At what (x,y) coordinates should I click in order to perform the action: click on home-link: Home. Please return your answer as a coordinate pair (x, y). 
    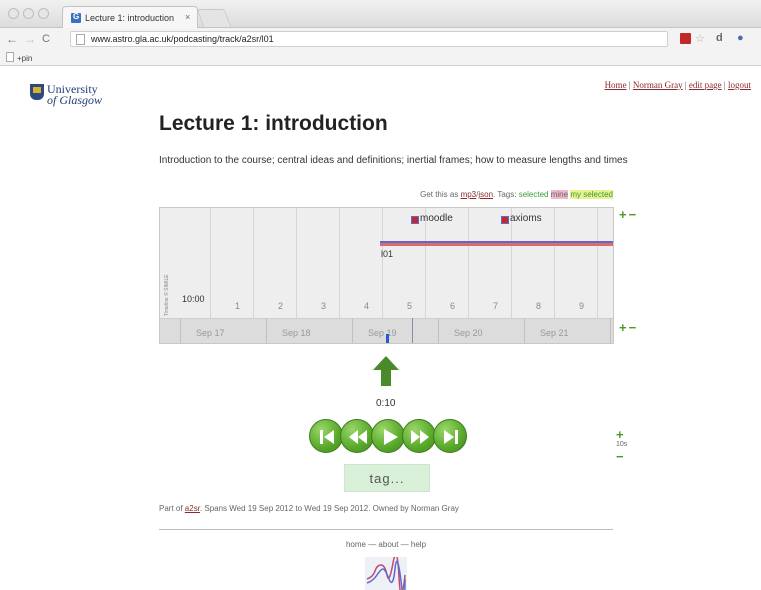
    Looking at the image, I should click on (616, 85).